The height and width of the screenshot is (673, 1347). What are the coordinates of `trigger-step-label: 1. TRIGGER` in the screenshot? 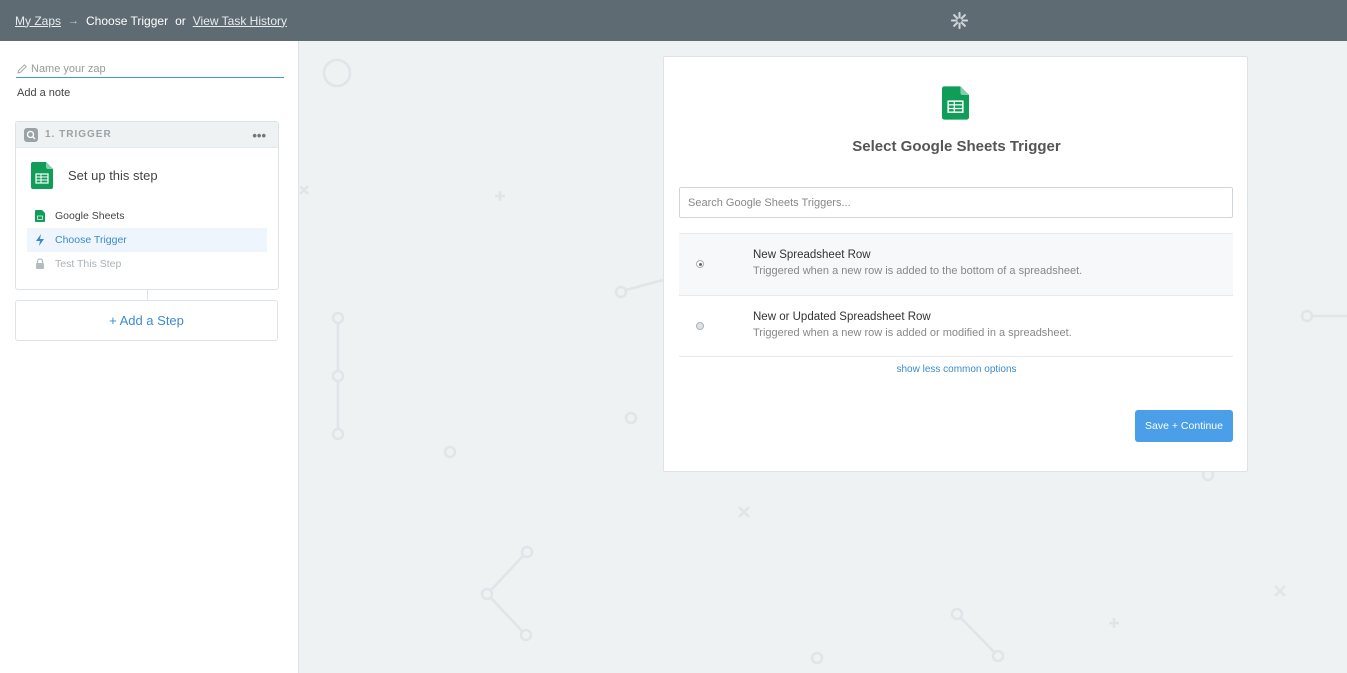 It's located at (78, 134).